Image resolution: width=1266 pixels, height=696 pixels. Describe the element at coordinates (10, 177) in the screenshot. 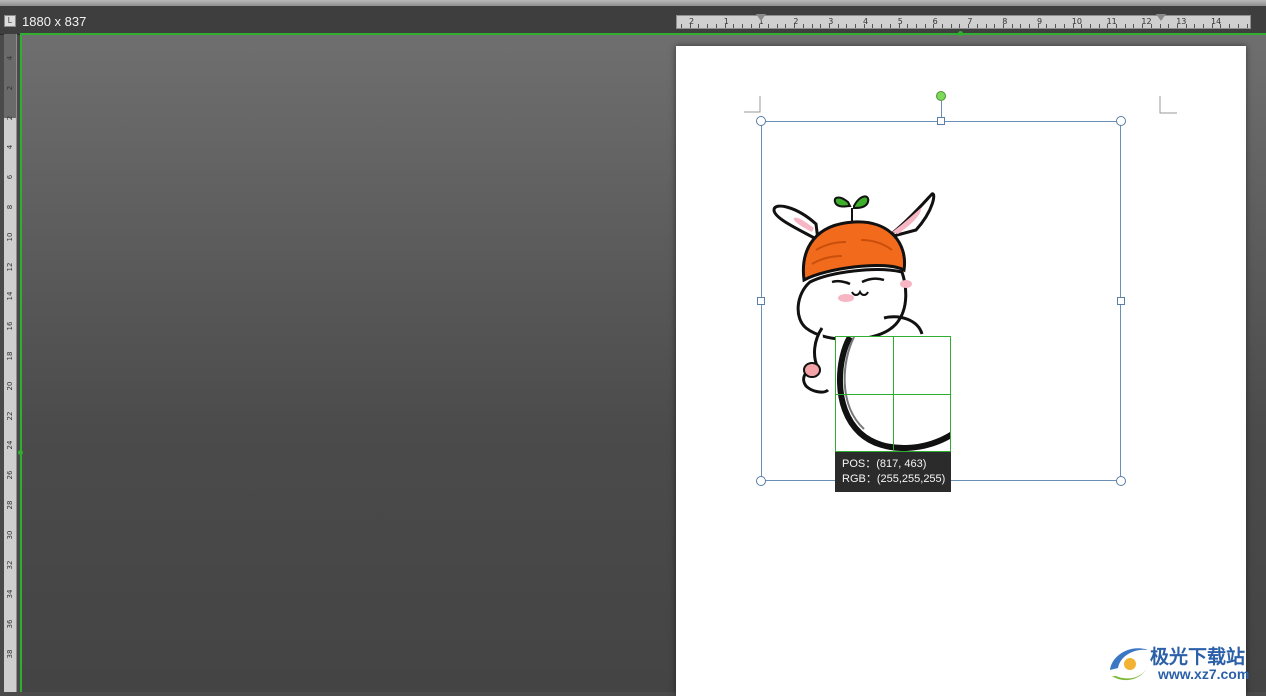

I see `ruler-label: 6` at that location.